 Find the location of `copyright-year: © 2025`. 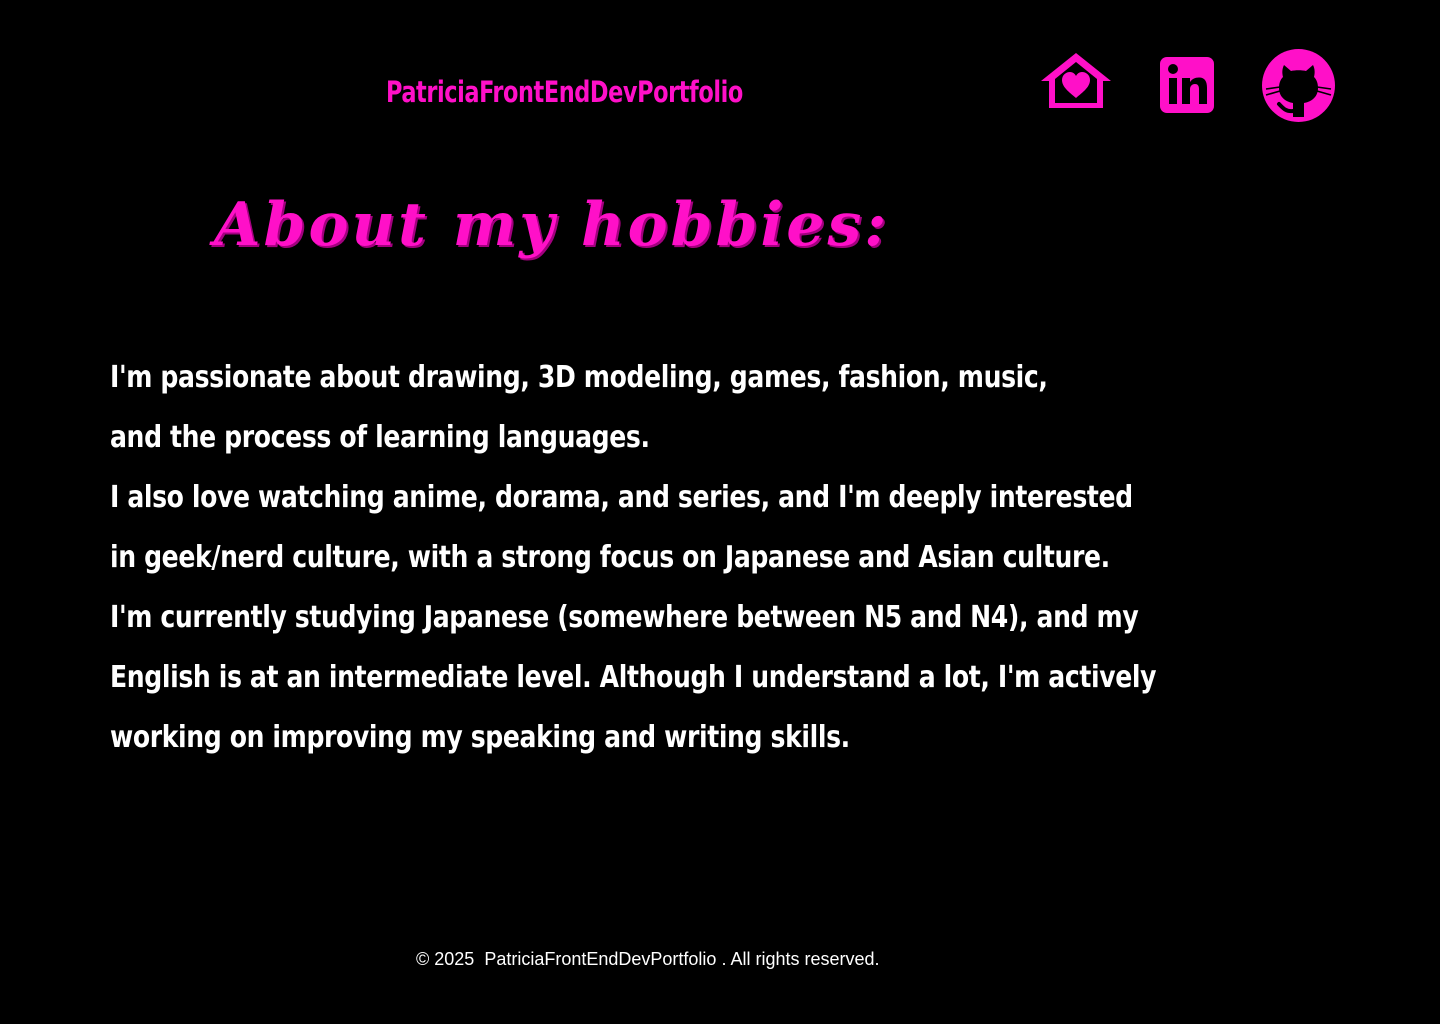

copyright-year: © 2025 is located at coordinates (445, 959).